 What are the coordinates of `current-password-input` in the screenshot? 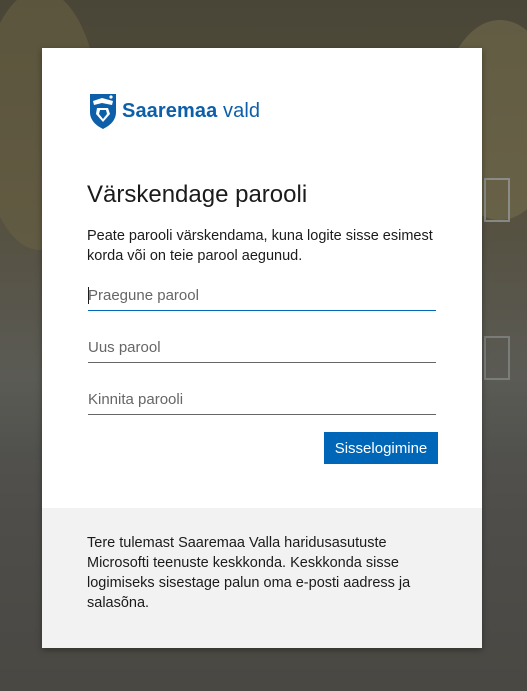 It's located at (262, 295).